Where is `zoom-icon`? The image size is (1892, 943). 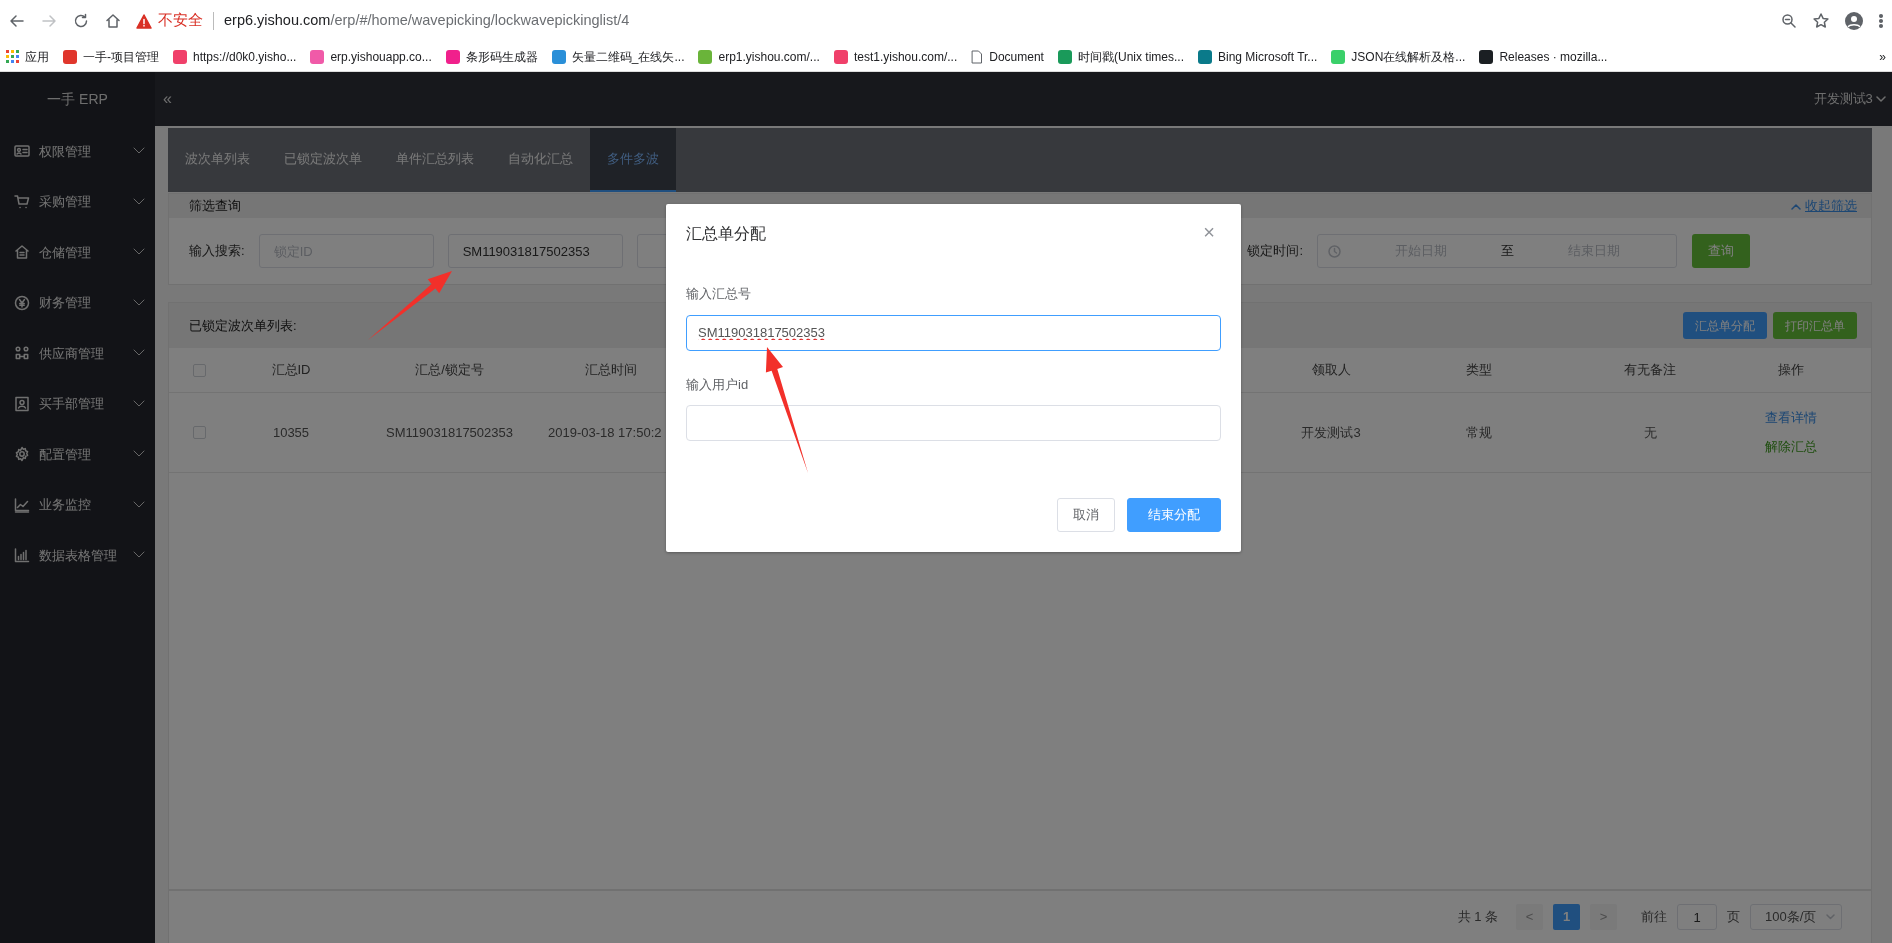
zoom-icon is located at coordinates (1789, 21).